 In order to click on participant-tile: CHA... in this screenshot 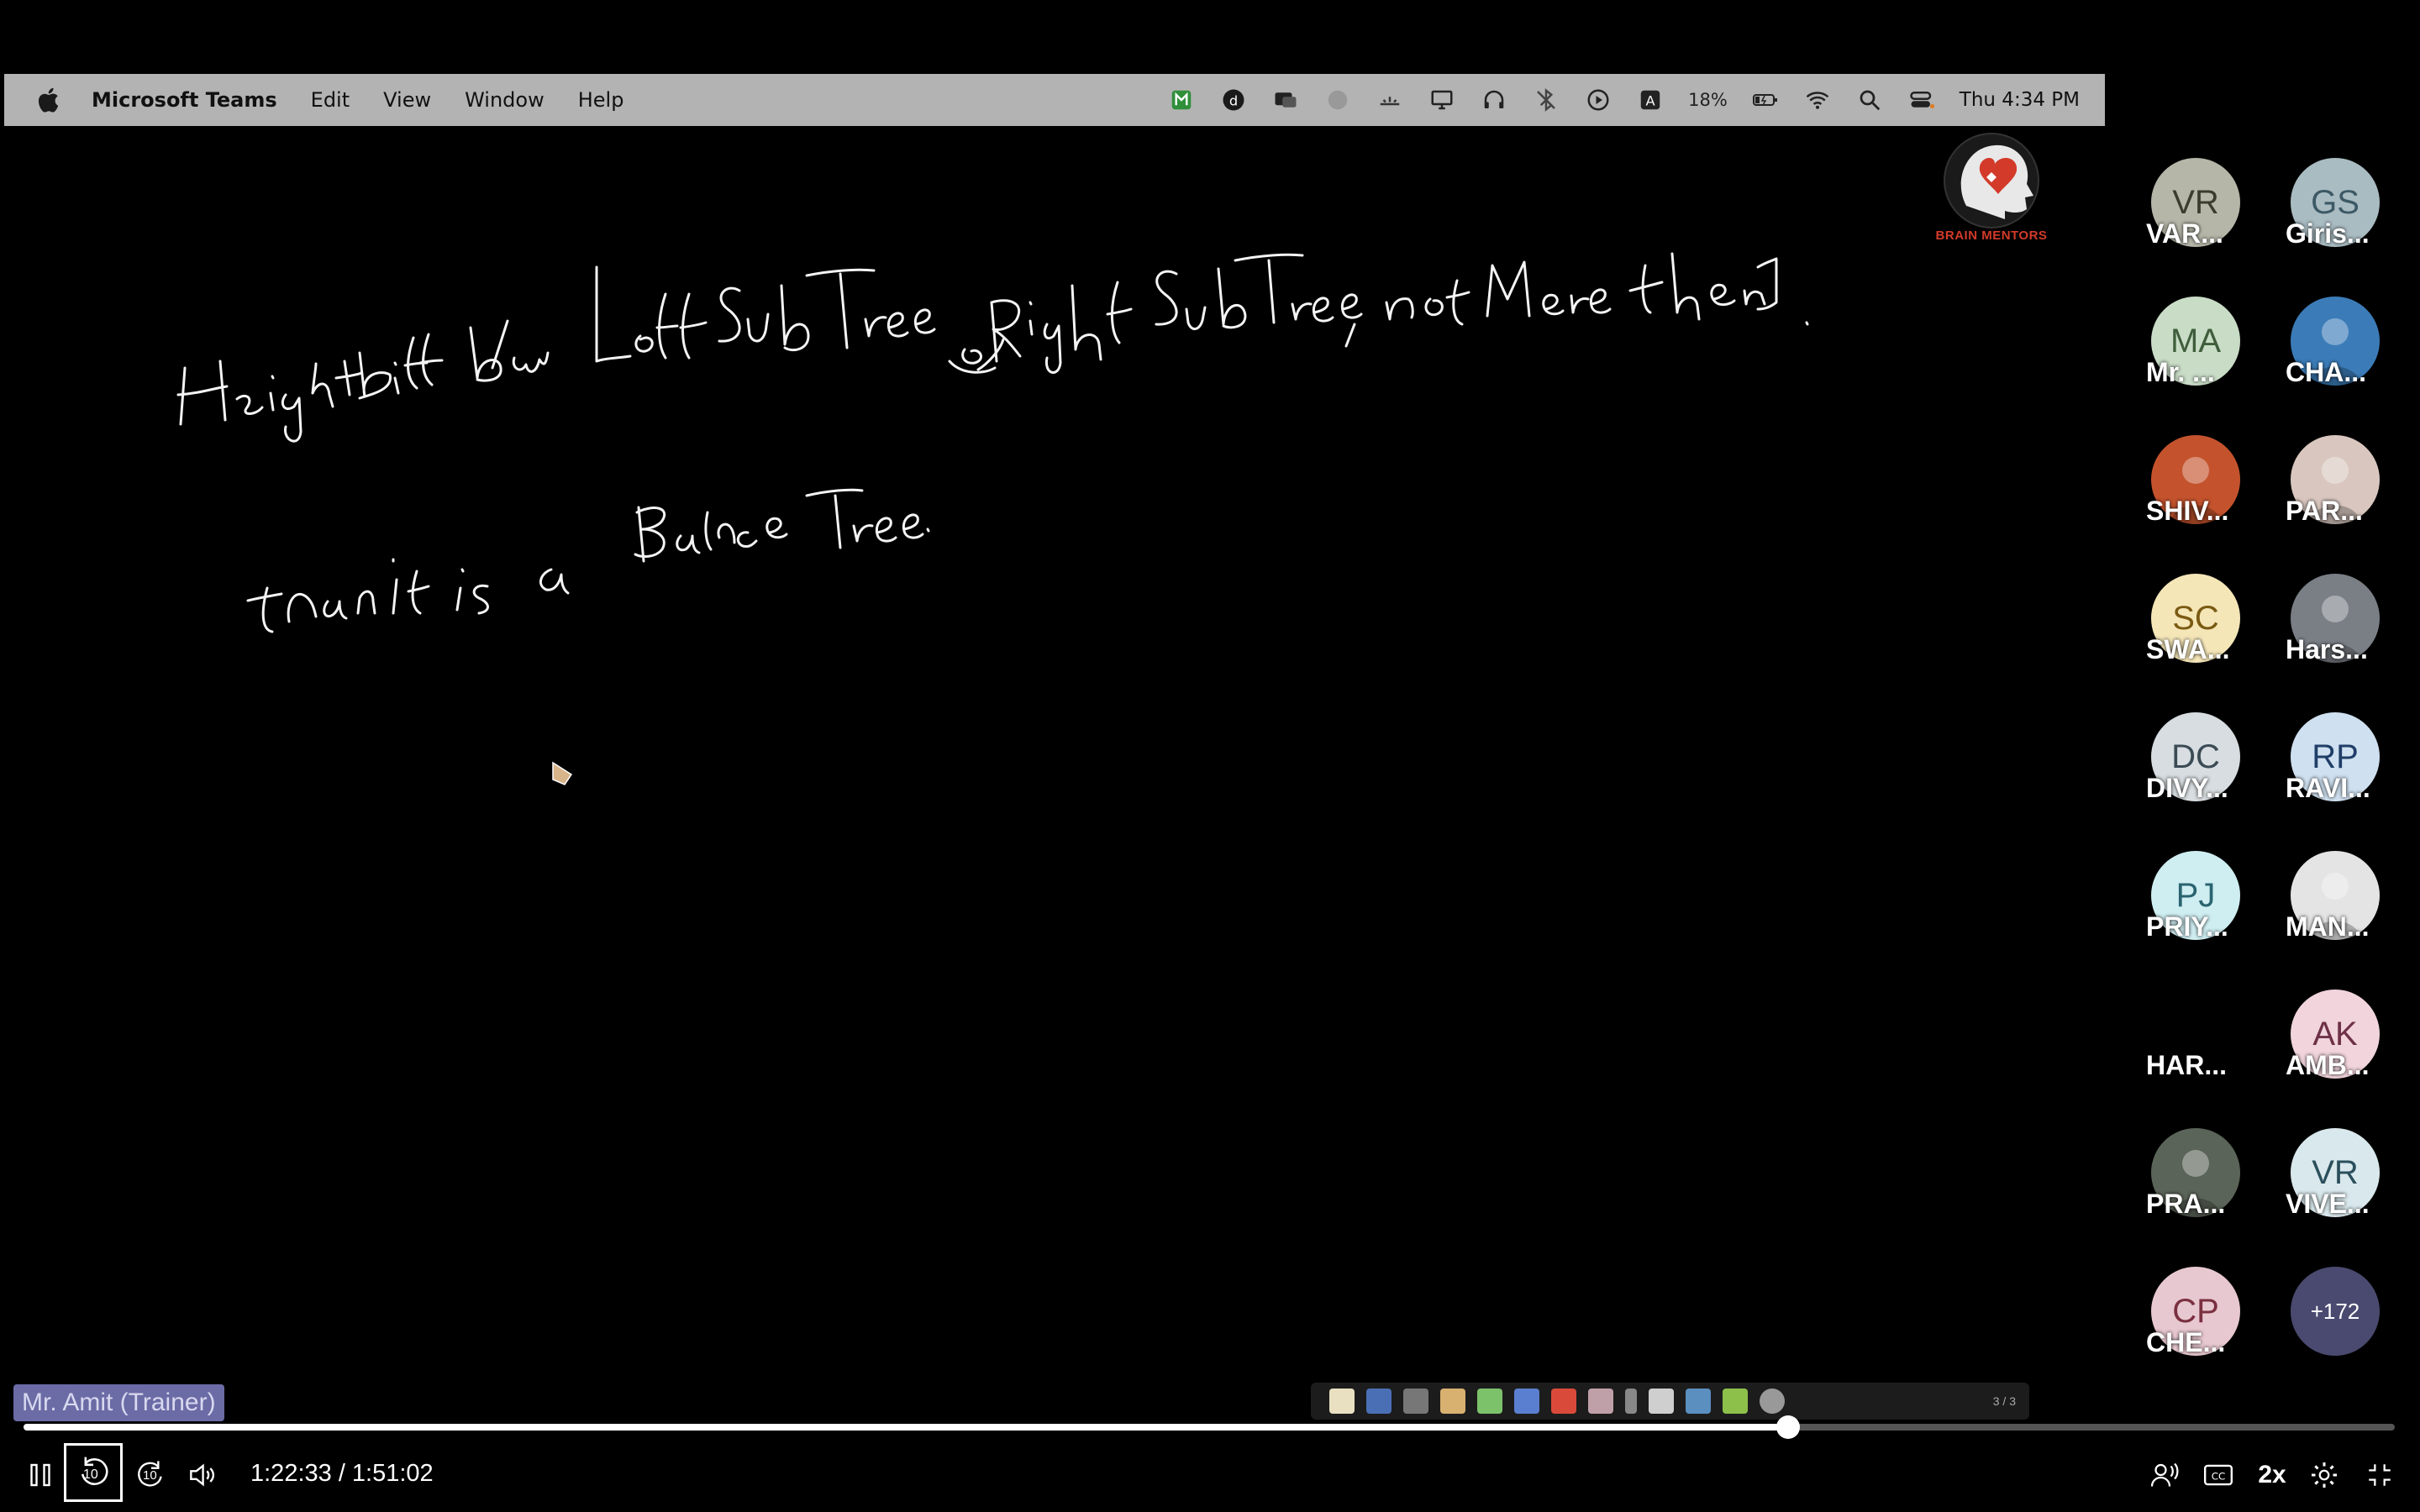, I will do `click(2337, 353)`.